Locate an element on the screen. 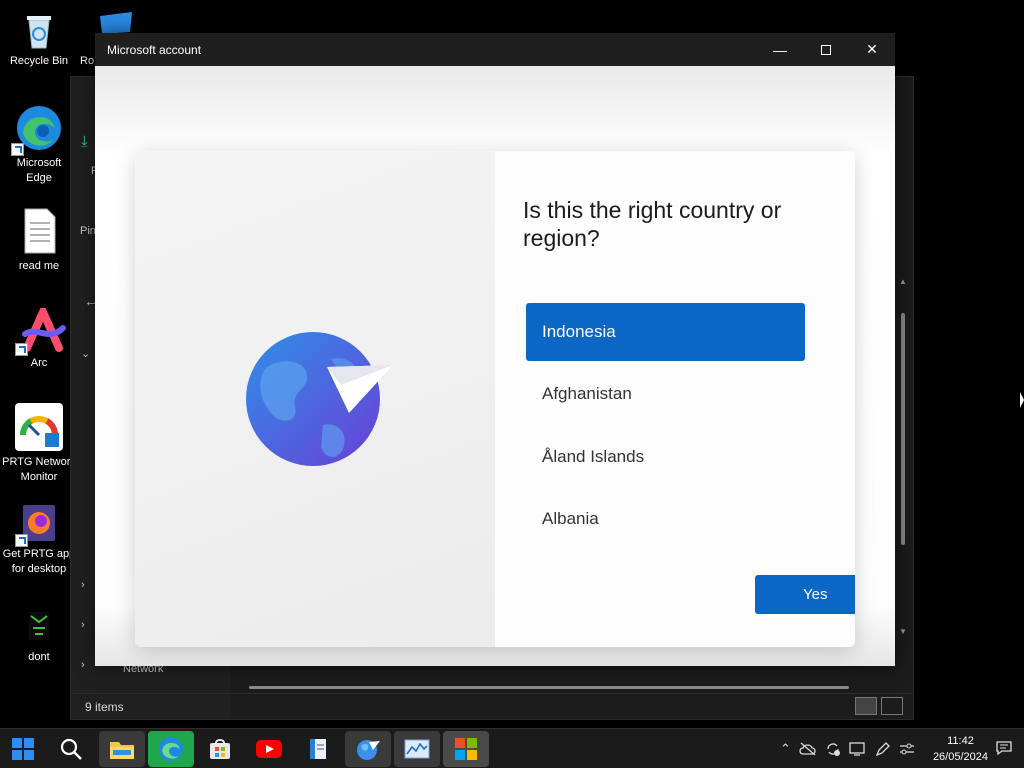 This screenshot has height=768, width=1024. country-option-indonesia: Indonesia is located at coordinates (665, 332).